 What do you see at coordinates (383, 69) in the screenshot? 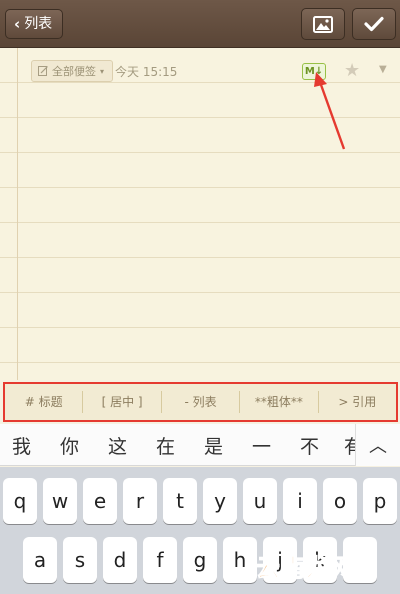
I see `more-options-dropdown-icon: ▼` at bounding box center [383, 69].